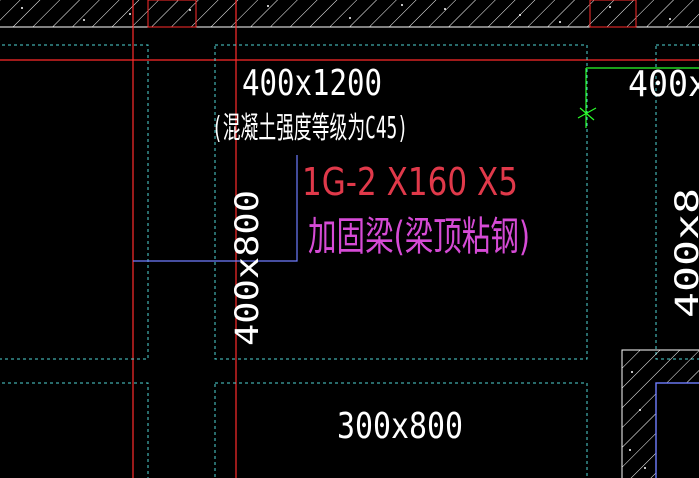 Image resolution: width=699 pixels, height=478 pixels. I want to click on reinforcement-description: 加固梁(梁顶粘钢), so click(419, 237).